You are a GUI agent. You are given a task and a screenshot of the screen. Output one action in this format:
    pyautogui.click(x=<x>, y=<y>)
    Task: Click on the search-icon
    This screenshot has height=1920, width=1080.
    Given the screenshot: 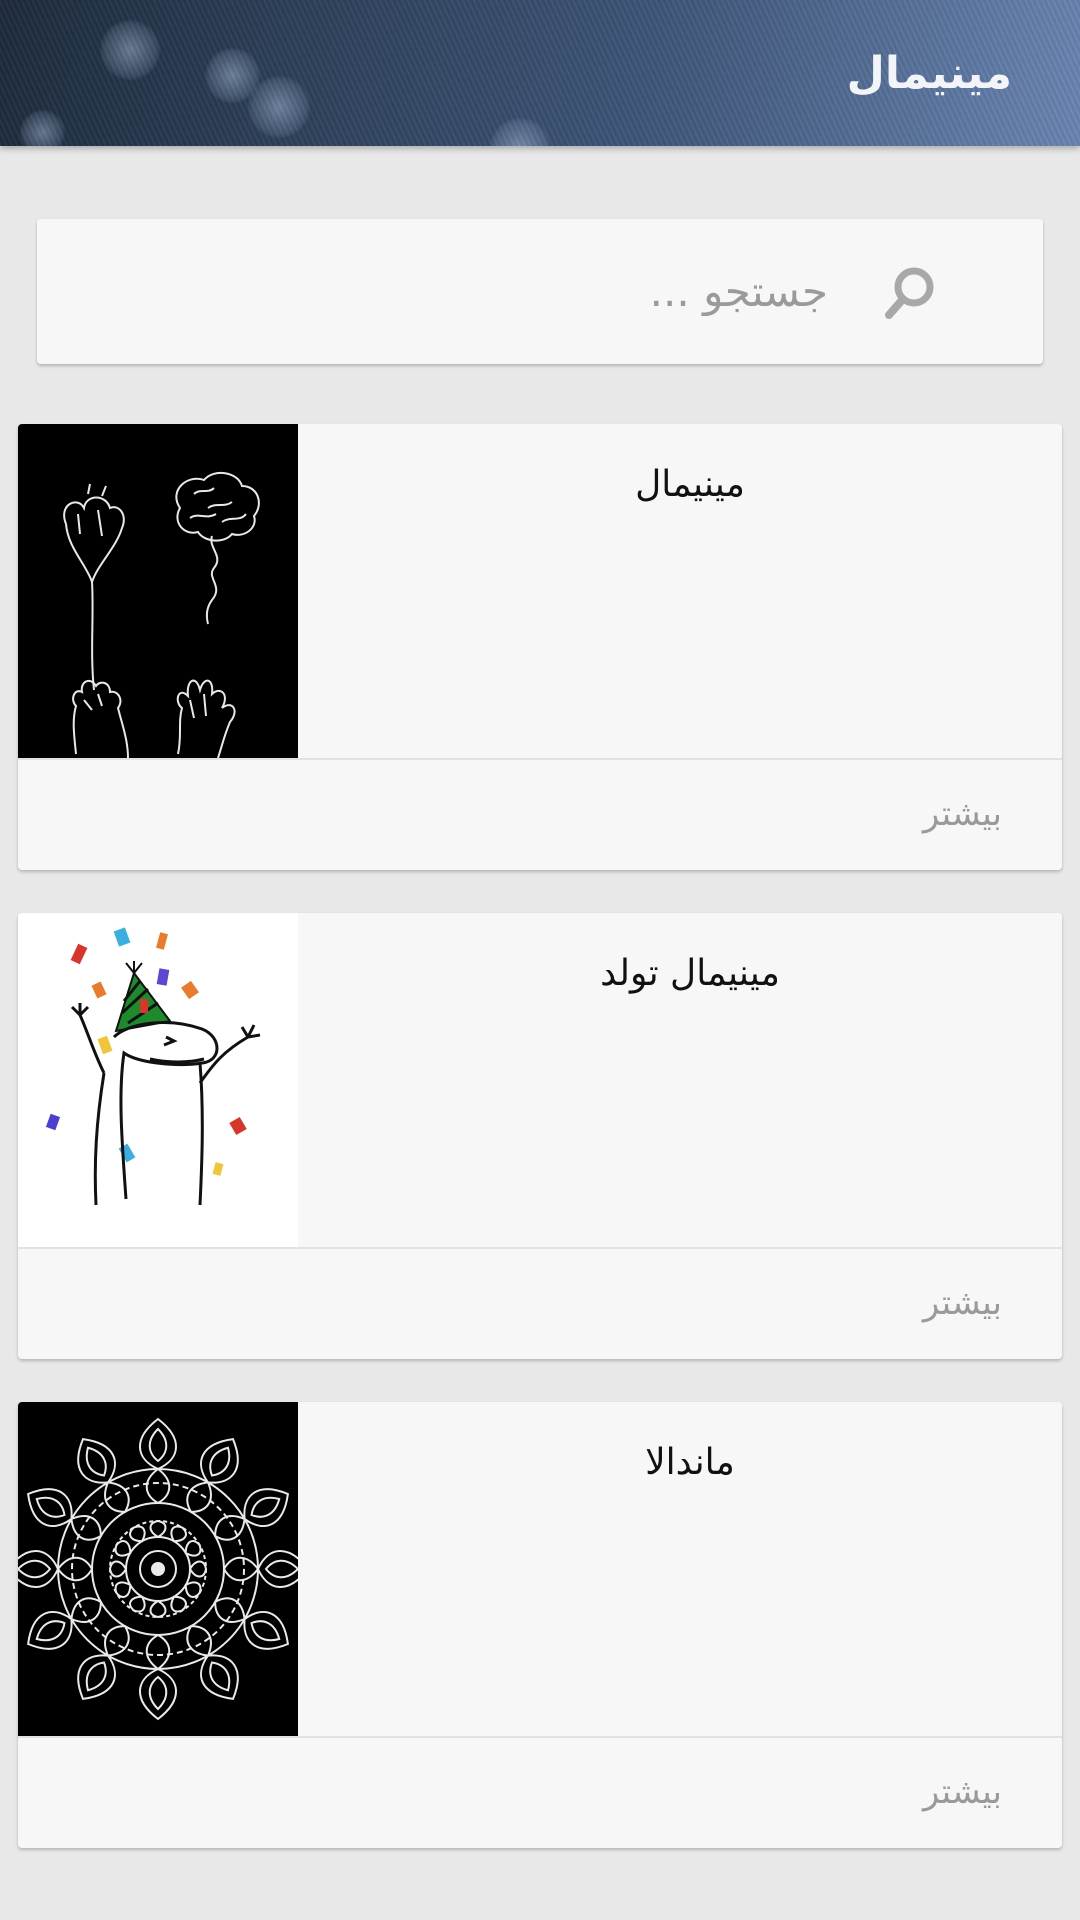 What is the action you would take?
    pyautogui.click(x=910, y=293)
    